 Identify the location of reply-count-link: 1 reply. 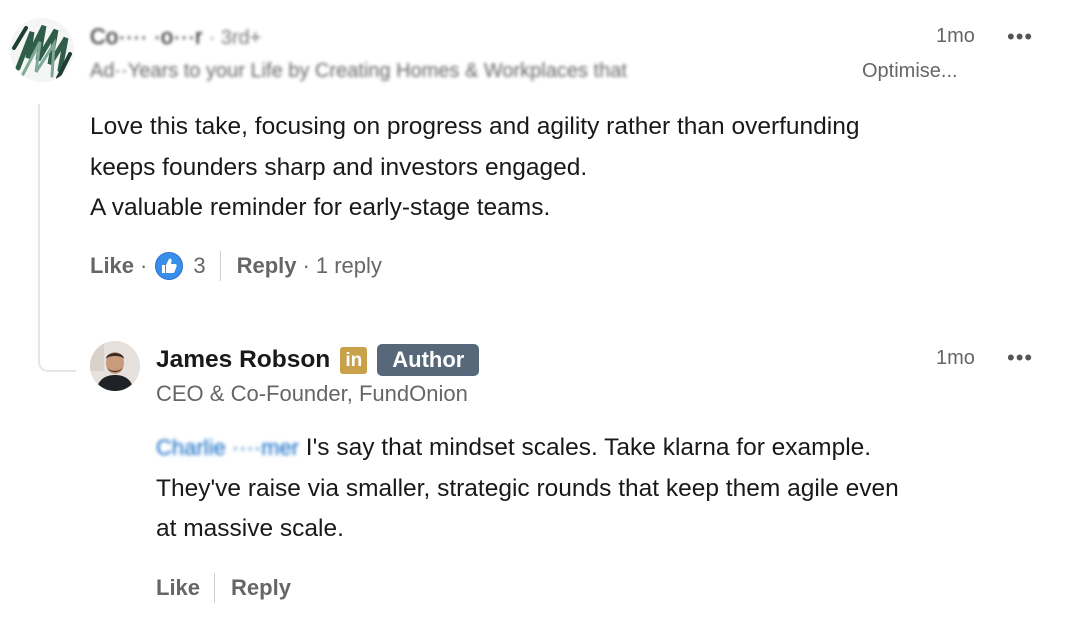
(349, 266).